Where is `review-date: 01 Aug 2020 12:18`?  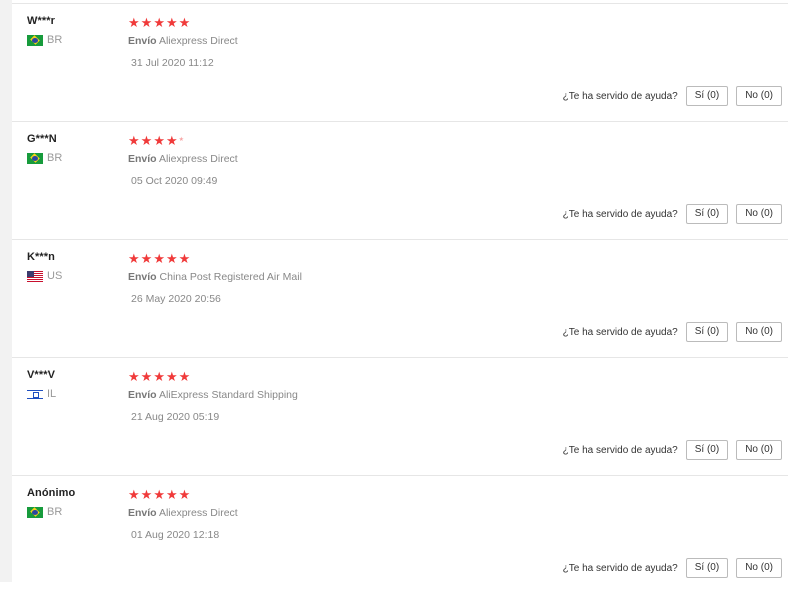
review-date: 01 Aug 2020 12:18 is located at coordinates (175, 535).